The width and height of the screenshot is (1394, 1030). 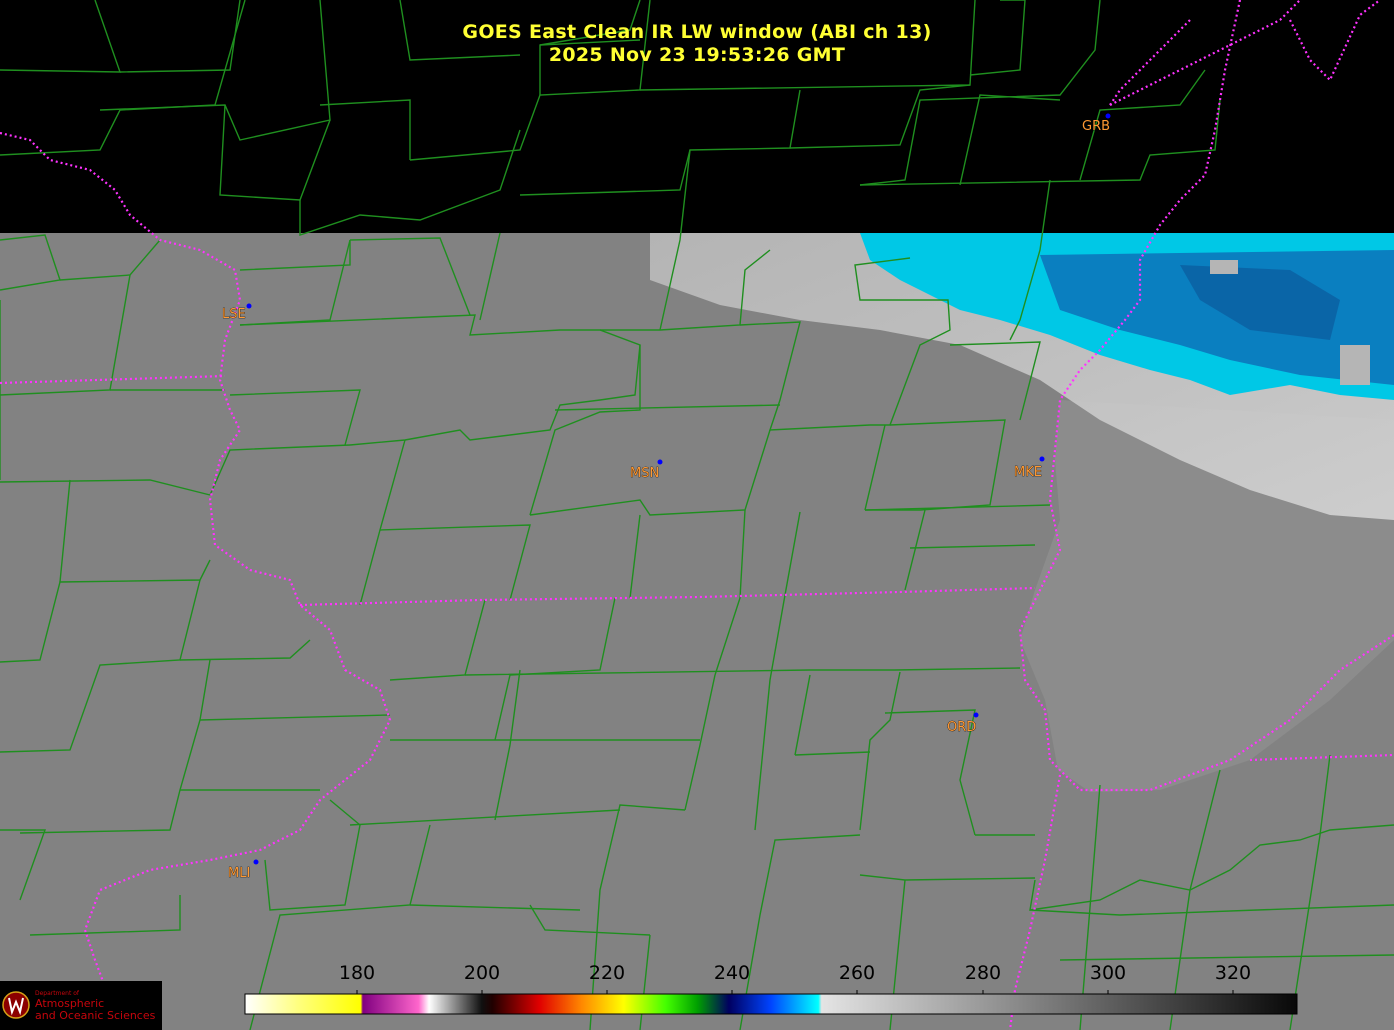 What do you see at coordinates (234, 314) in the screenshot?
I see `city-label-lse: LSE` at bounding box center [234, 314].